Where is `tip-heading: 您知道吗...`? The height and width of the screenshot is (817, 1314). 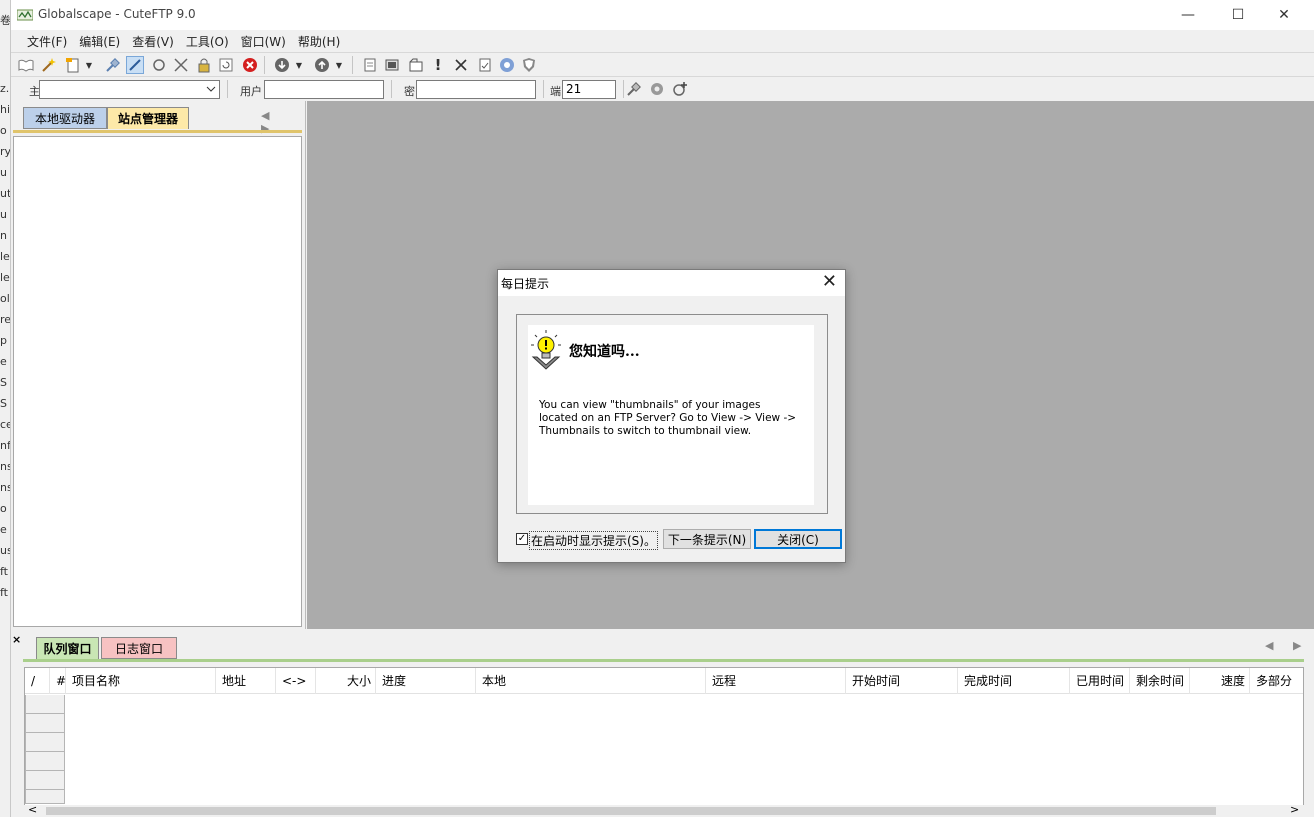
tip-heading: 您知道吗... is located at coordinates (604, 352).